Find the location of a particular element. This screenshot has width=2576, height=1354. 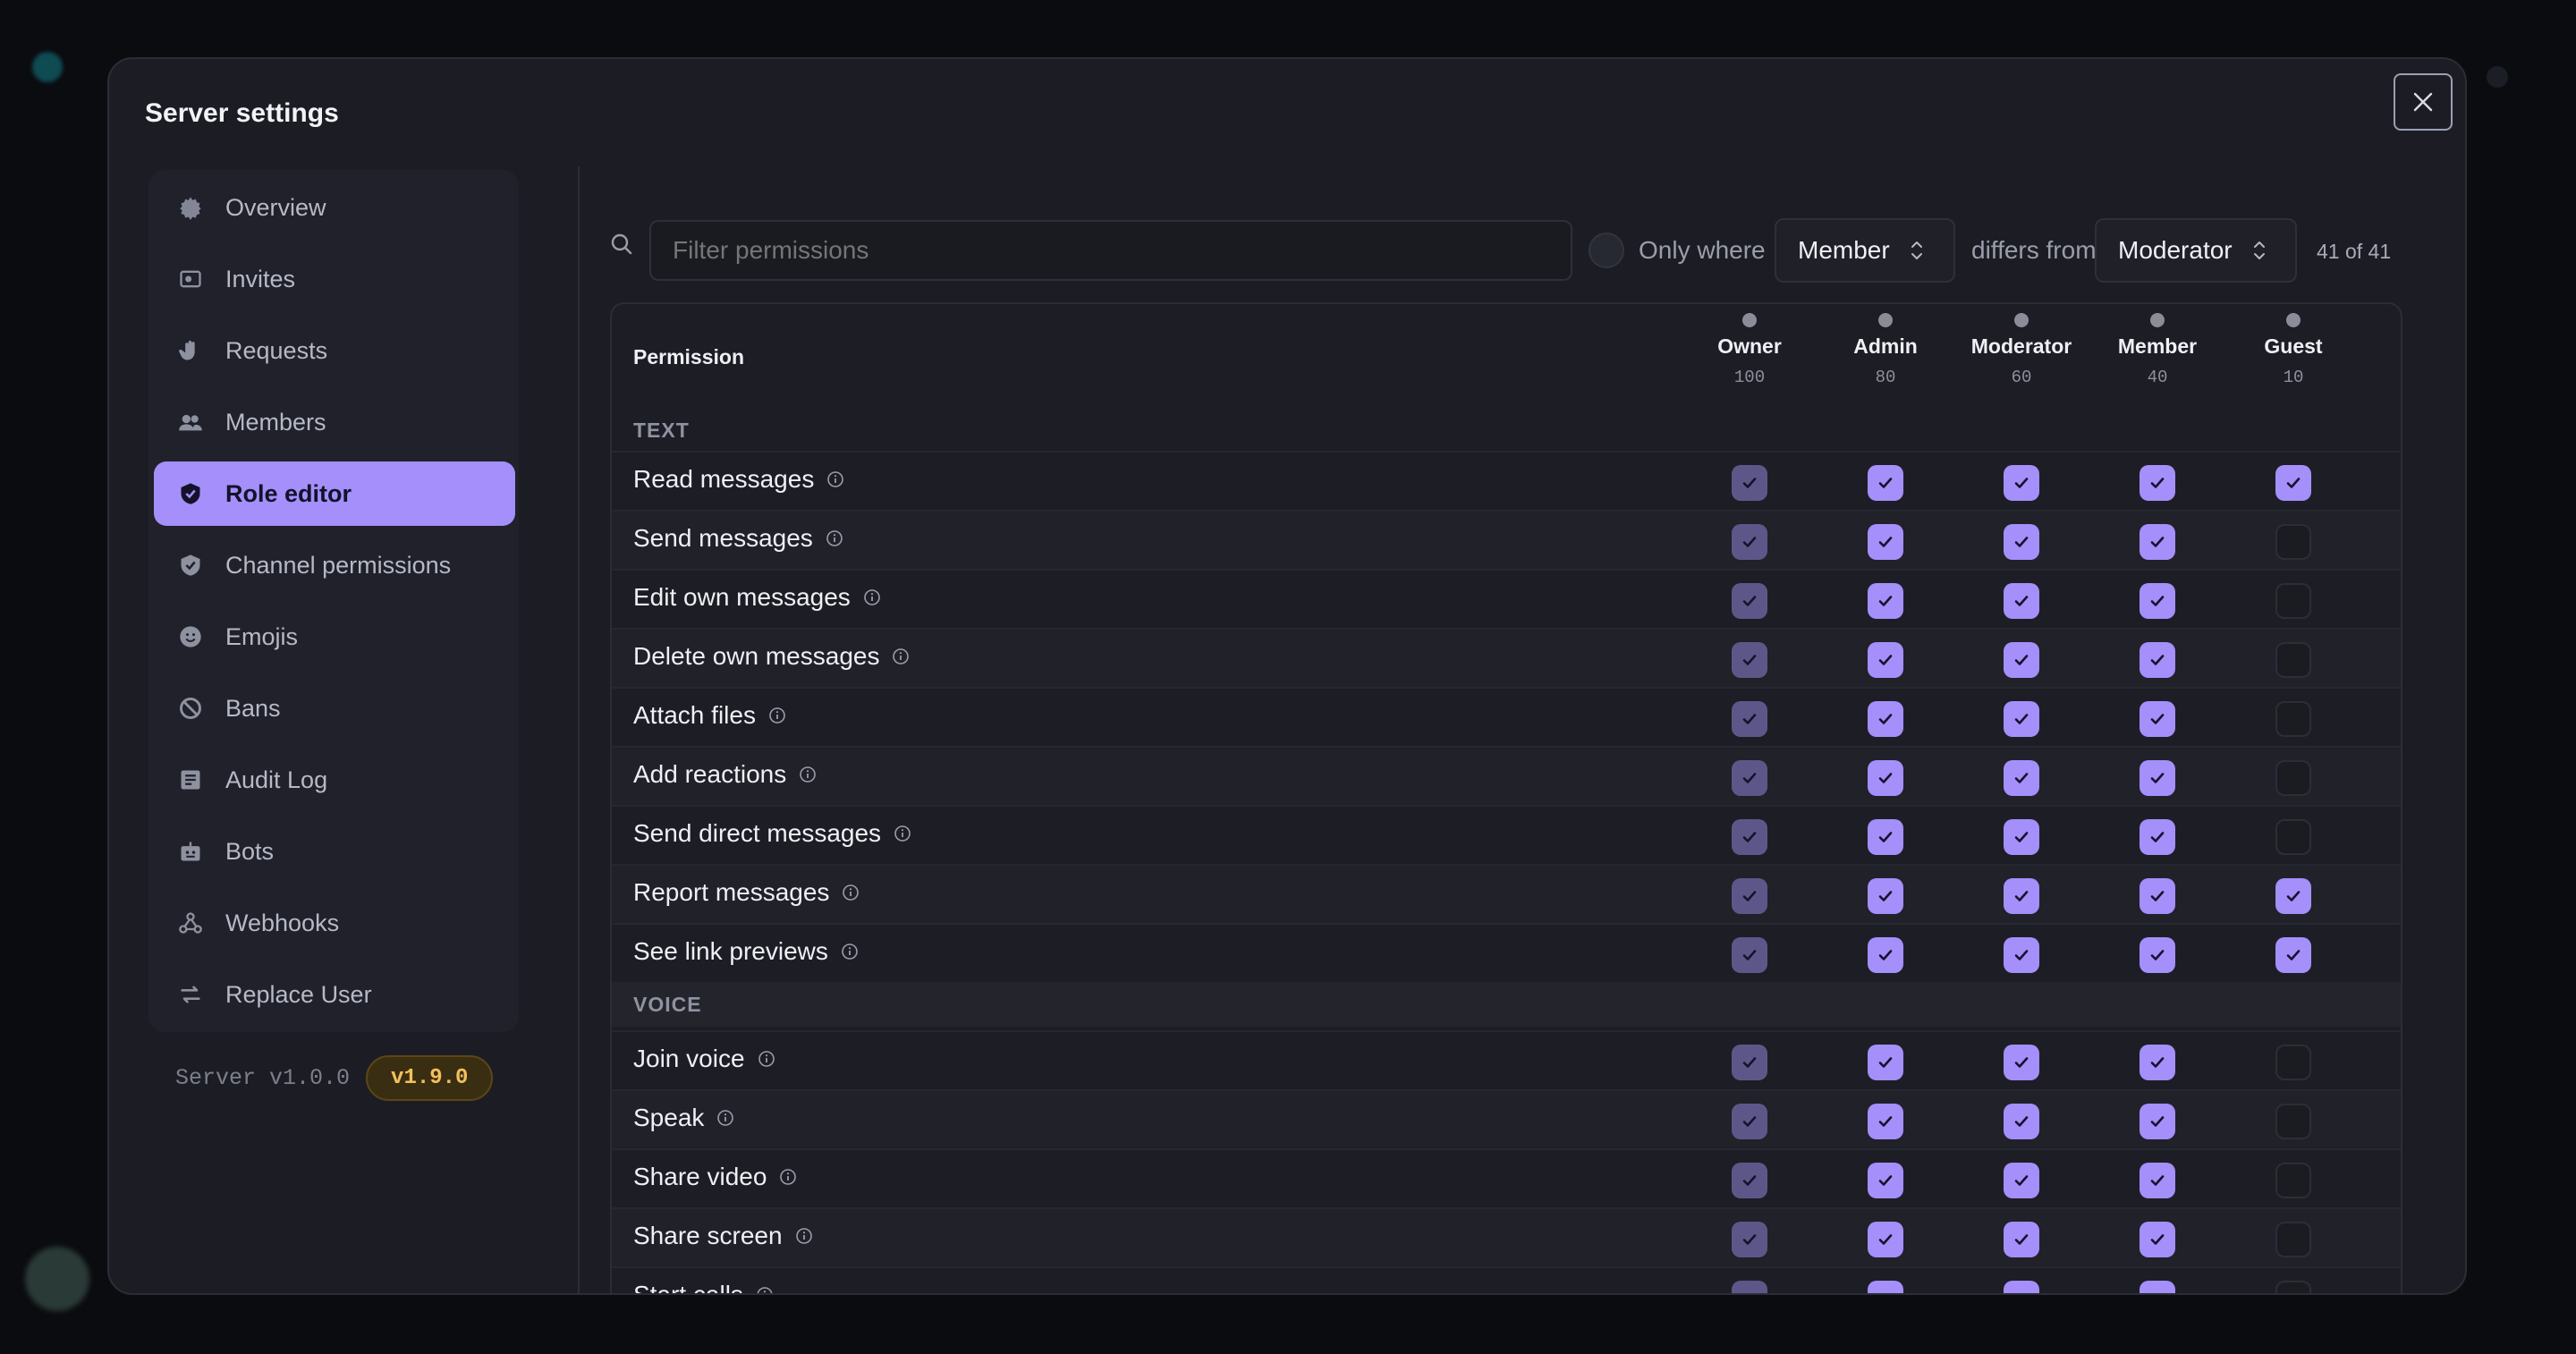

permission-name: Send direct messages is located at coordinates (757, 833).